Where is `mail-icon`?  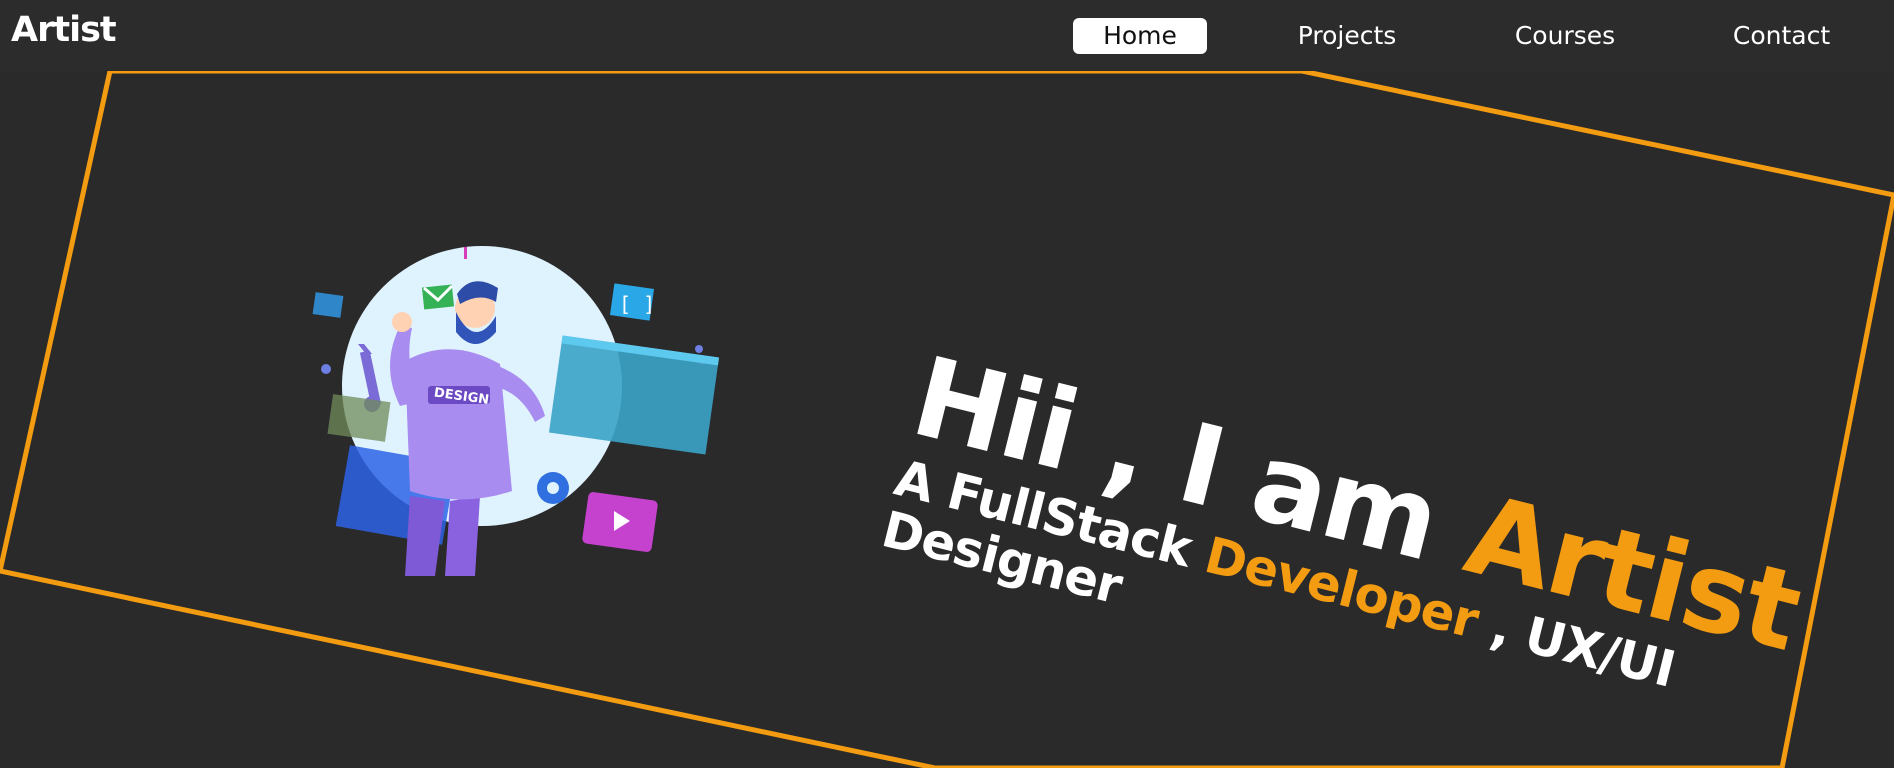
mail-icon is located at coordinates (438, 297).